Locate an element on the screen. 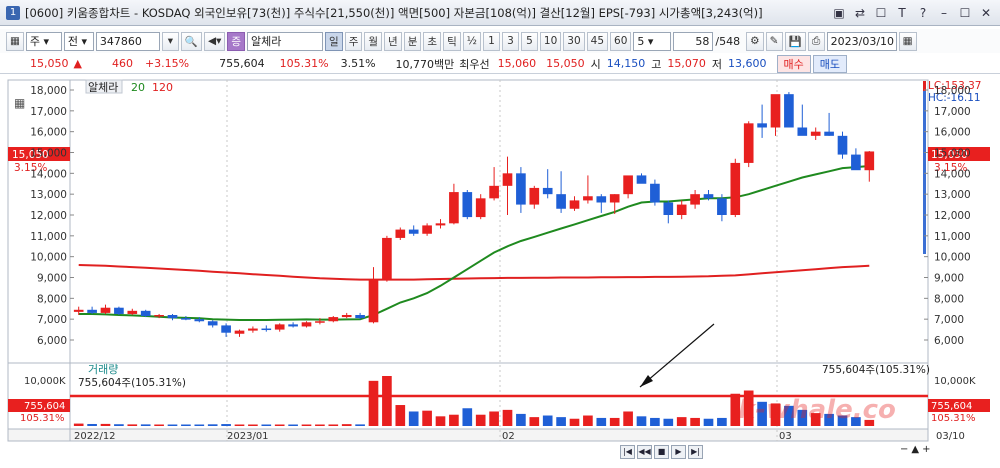 This screenshot has height=468, width=1000. print-icon: ⎙ is located at coordinates (816, 41).